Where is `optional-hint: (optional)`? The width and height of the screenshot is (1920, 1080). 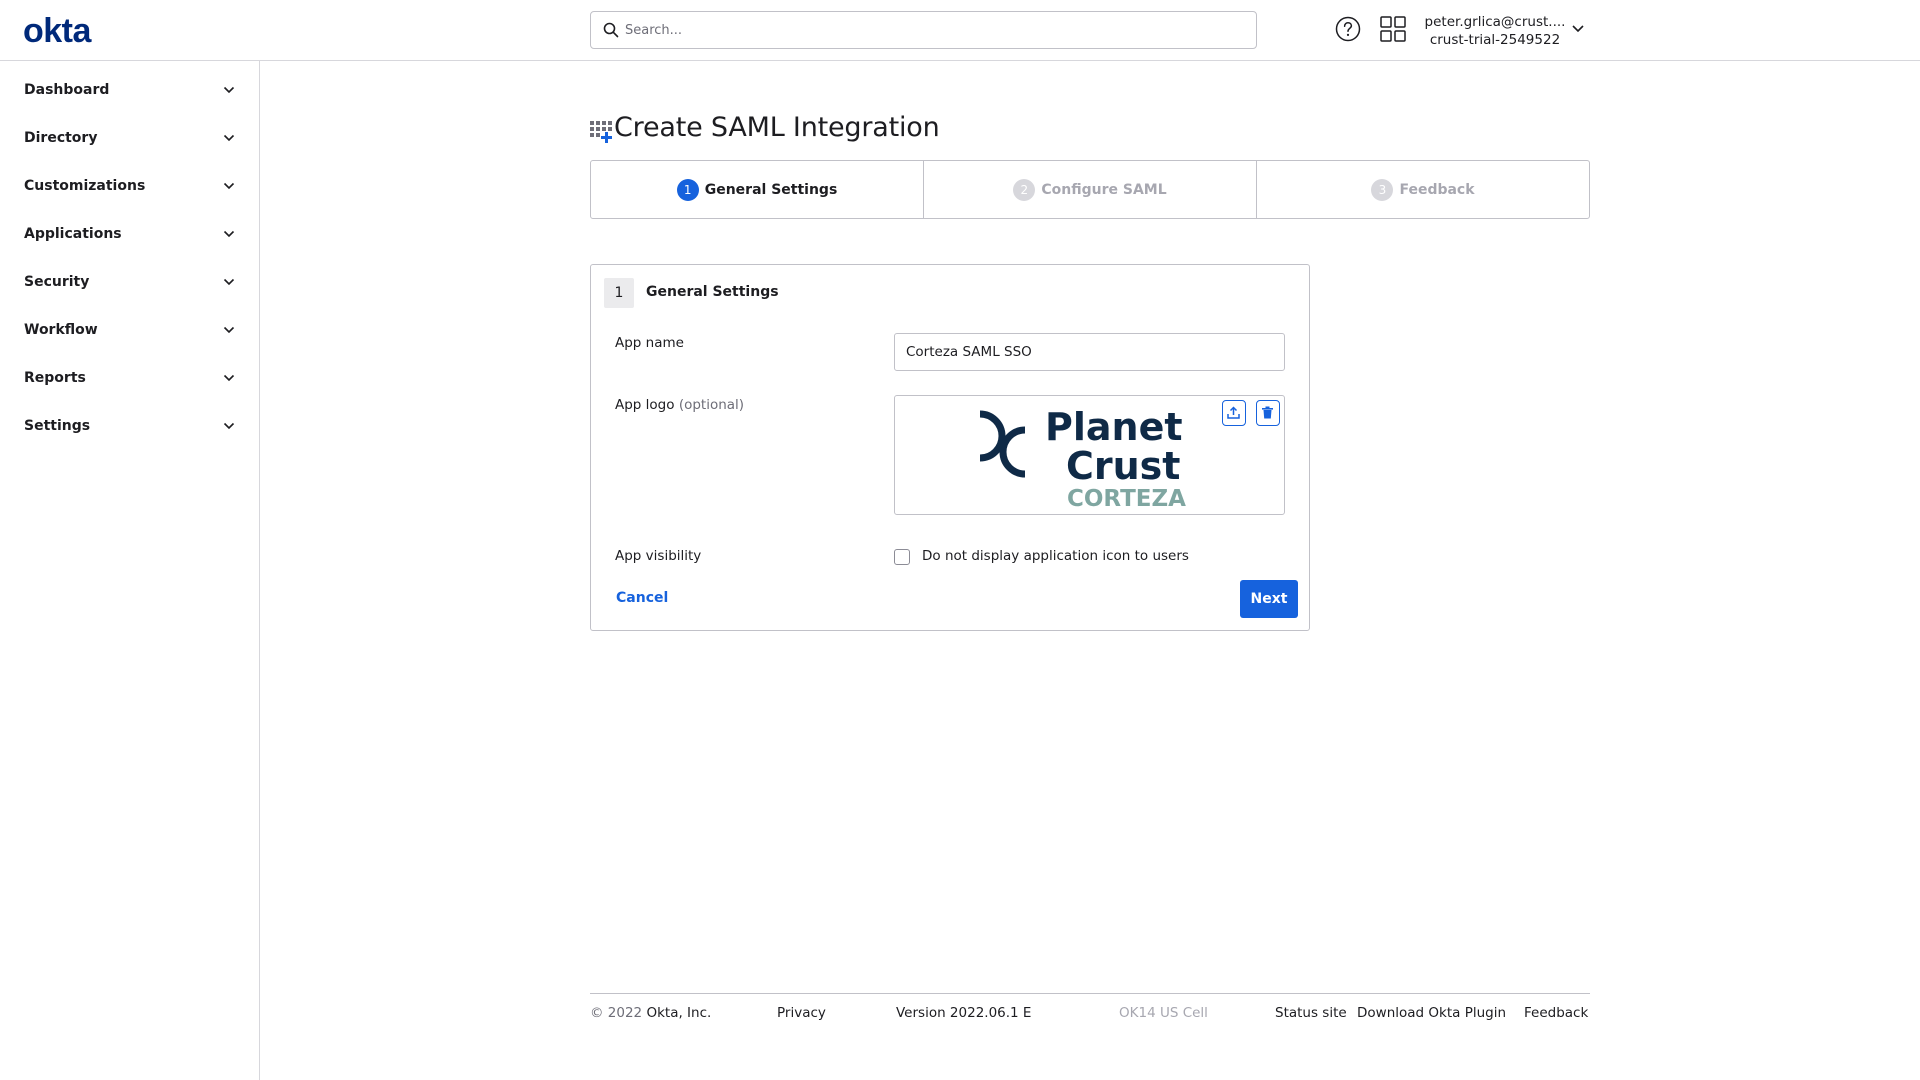
optional-hint: (optional) is located at coordinates (711, 405).